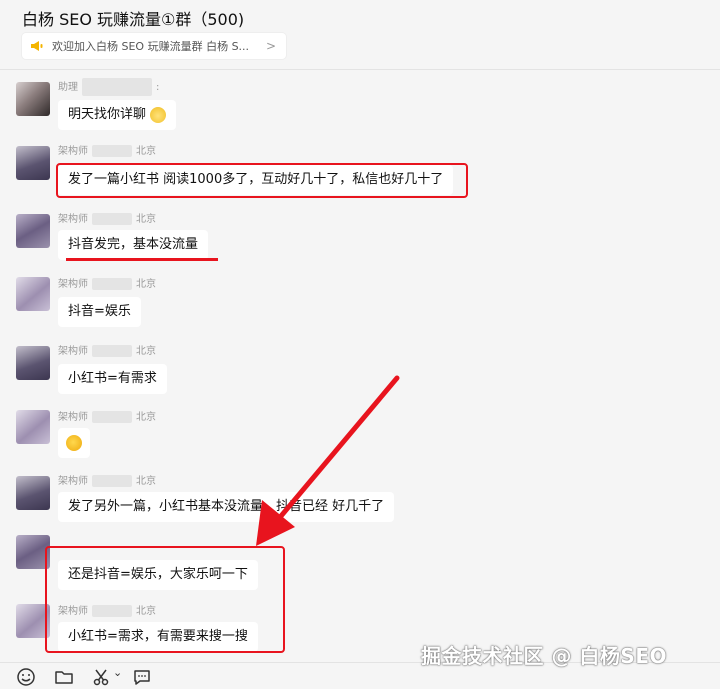 The width and height of the screenshot is (720, 689). Describe the element at coordinates (142, 259) in the screenshot. I see `highlight-underline-douyin` at that location.